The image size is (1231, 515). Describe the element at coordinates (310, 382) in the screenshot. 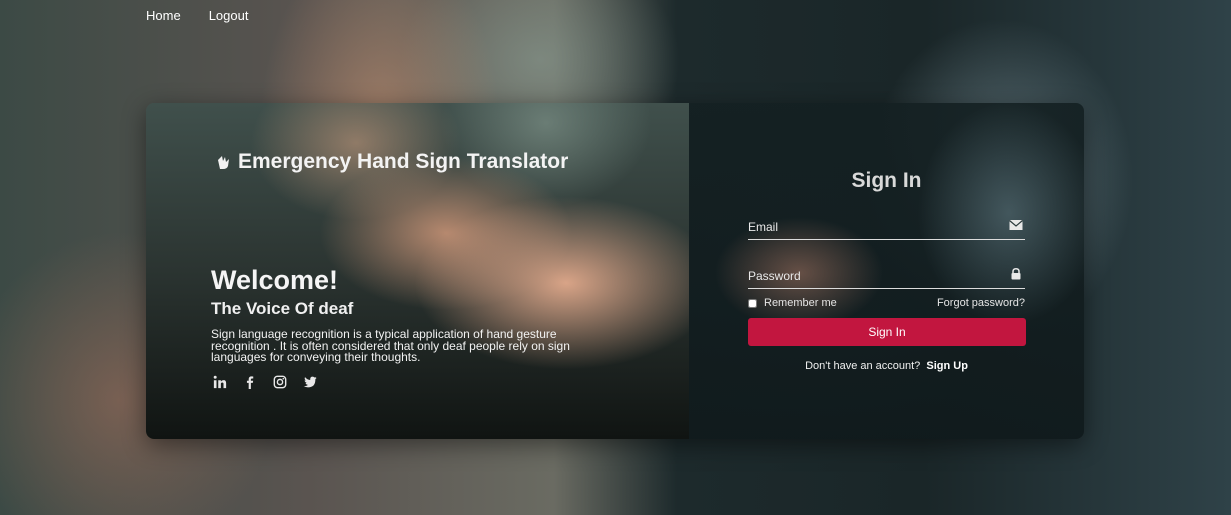

I see `twitter-icon` at that location.